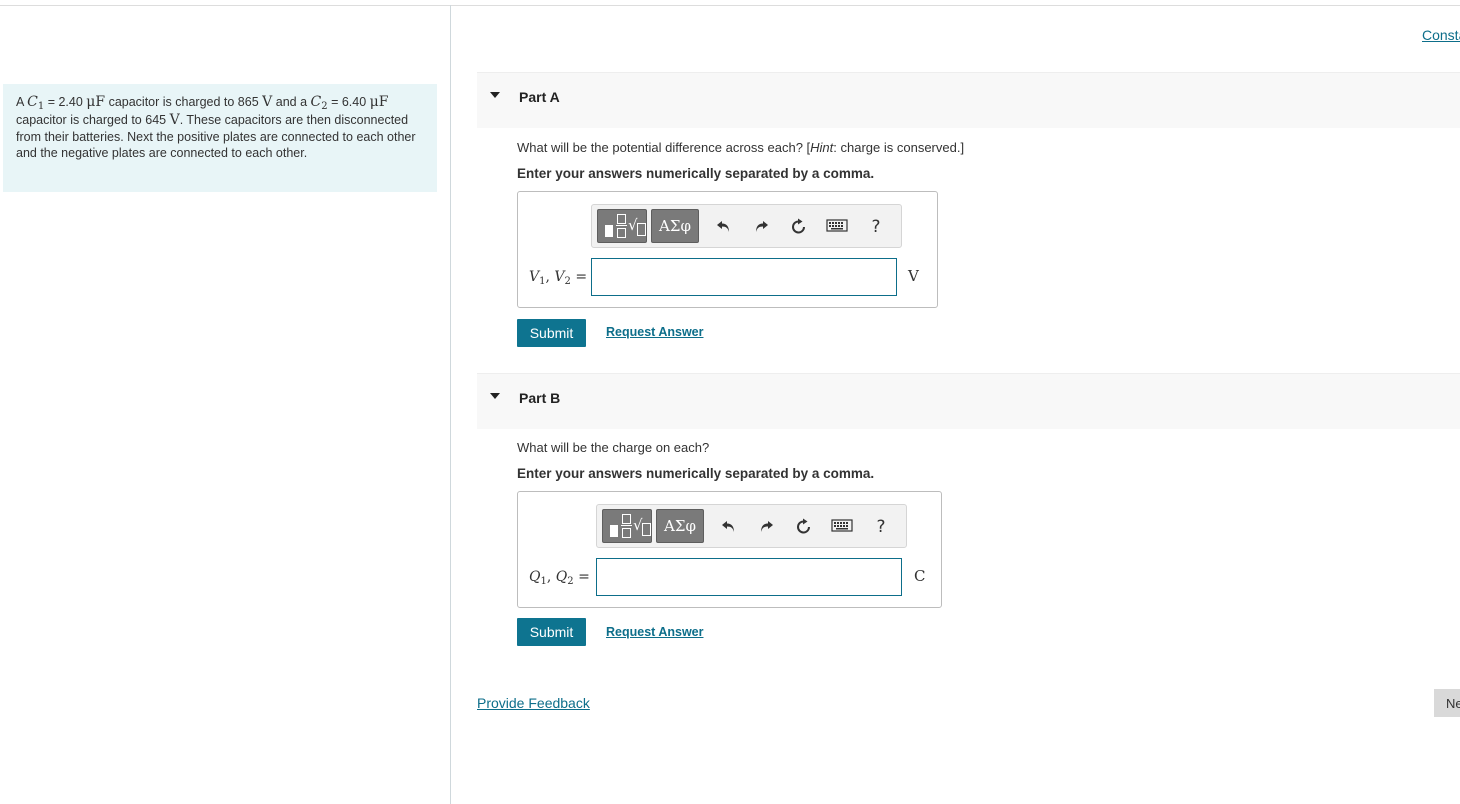 Image resolution: width=1460 pixels, height=804 pixels. Describe the element at coordinates (654, 632) in the screenshot. I see `part-b-request-answer-link: Request Answer` at that location.